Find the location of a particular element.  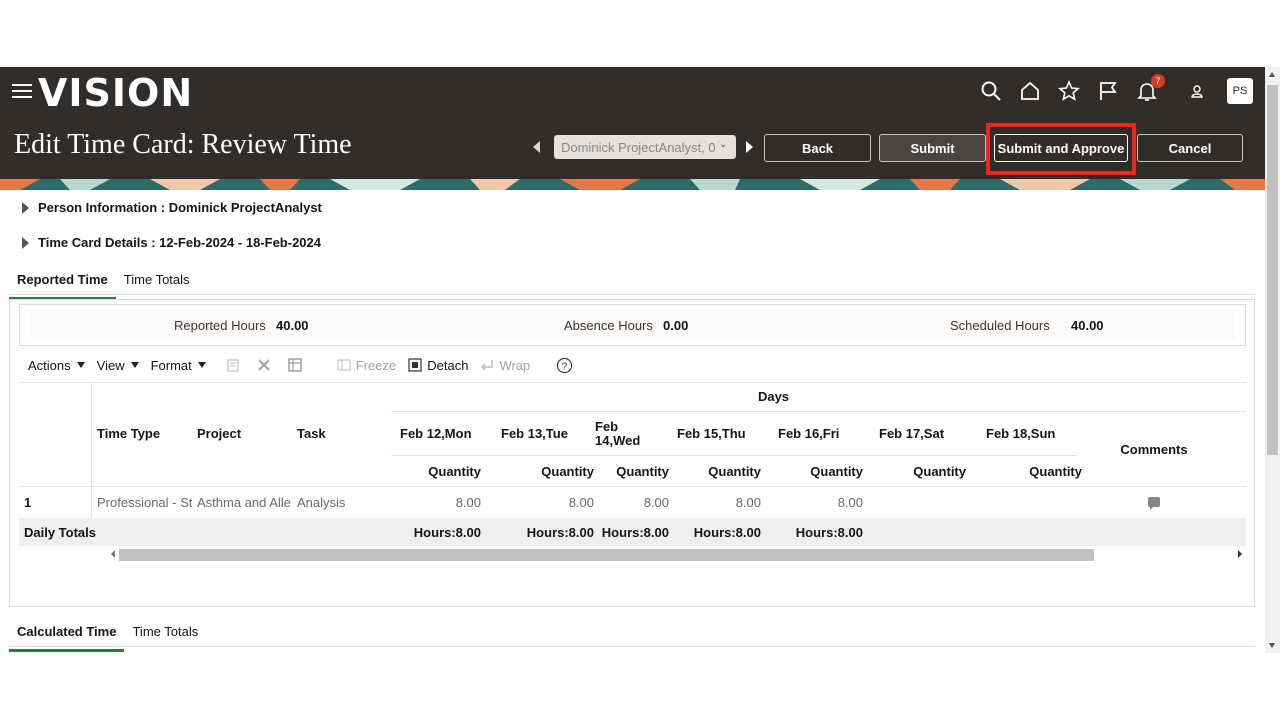

column-header-day: Feb 14,Wed is located at coordinates (630, 433).